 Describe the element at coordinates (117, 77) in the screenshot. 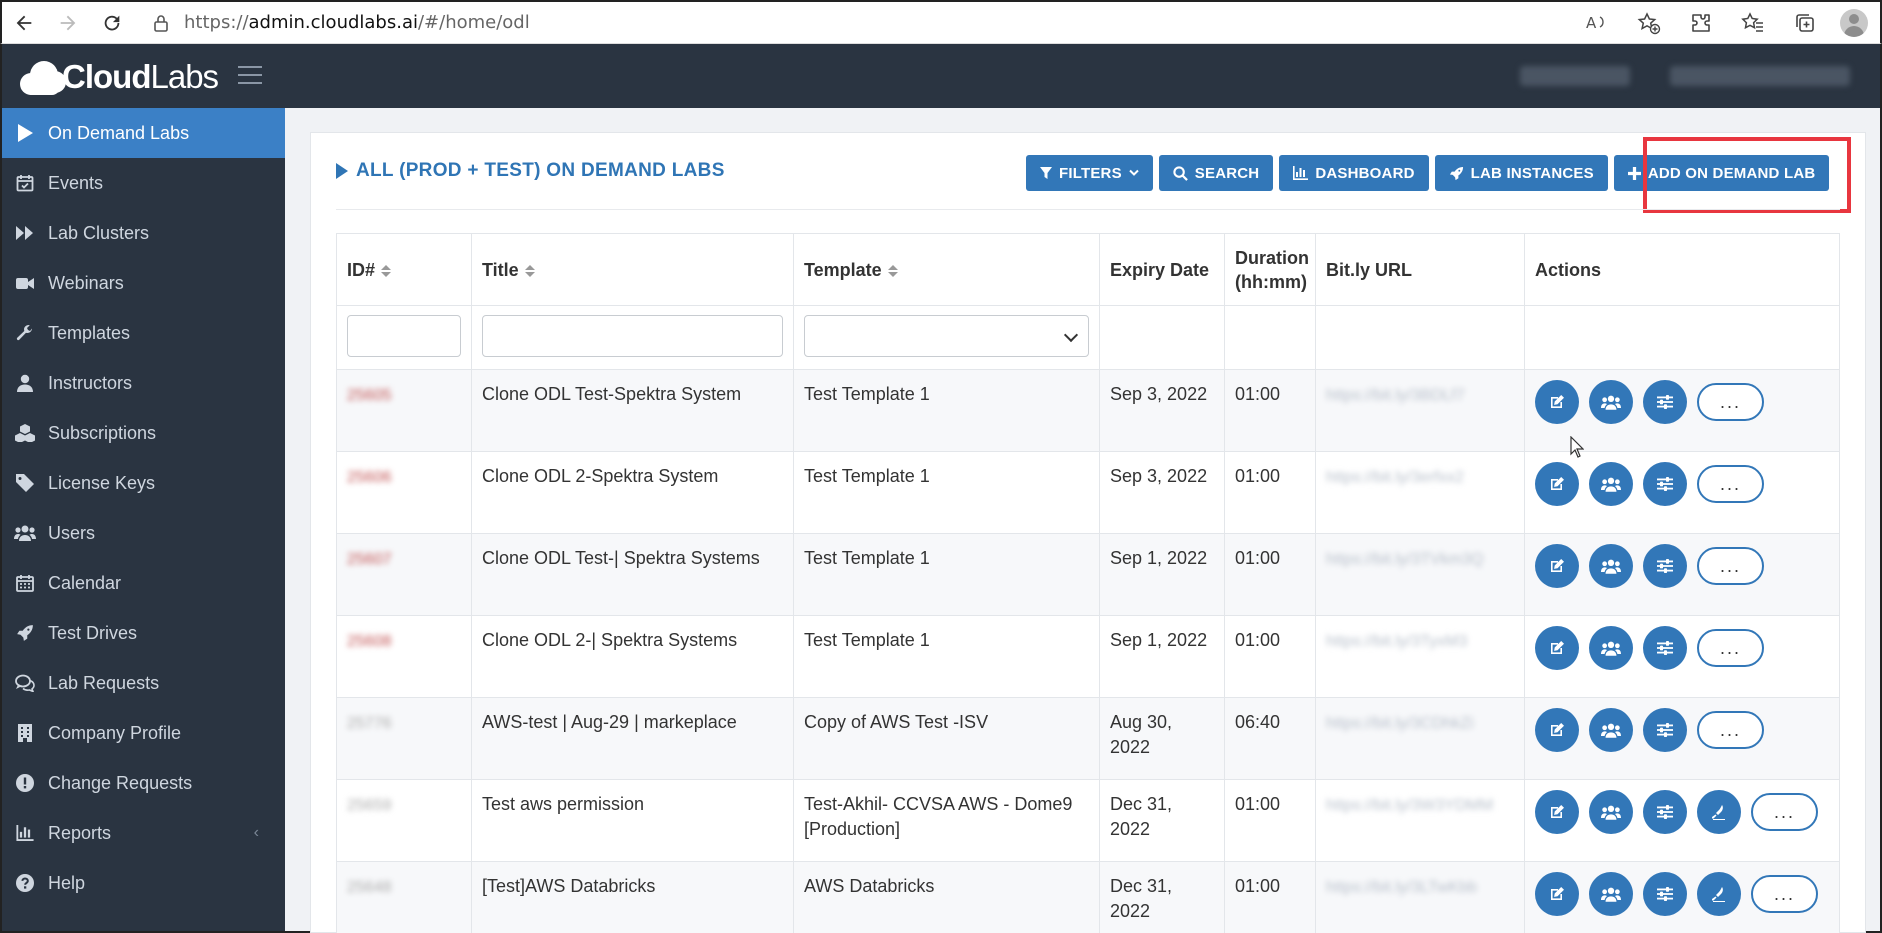

I see `cloudlabs-logo: CloudLabs` at that location.